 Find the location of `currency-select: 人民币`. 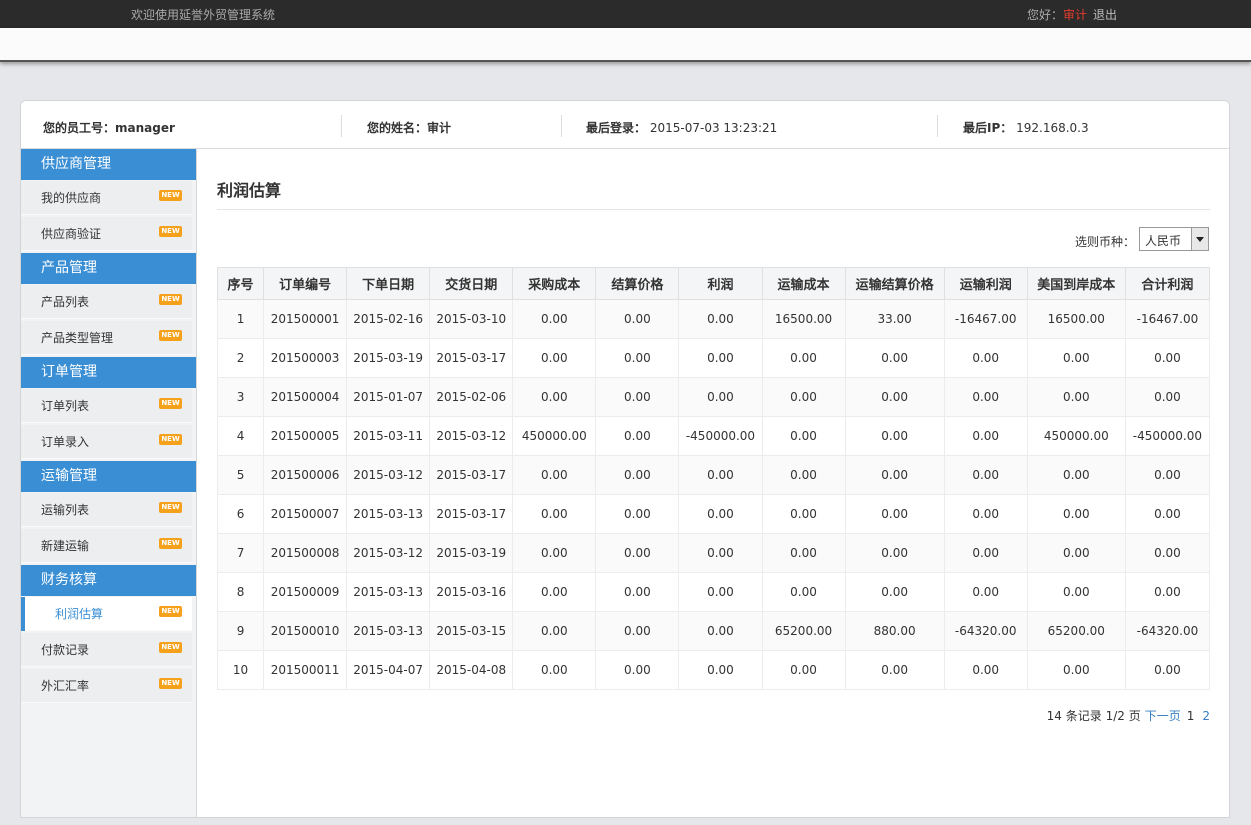

currency-select: 人民币 is located at coordinates (1174, 239).